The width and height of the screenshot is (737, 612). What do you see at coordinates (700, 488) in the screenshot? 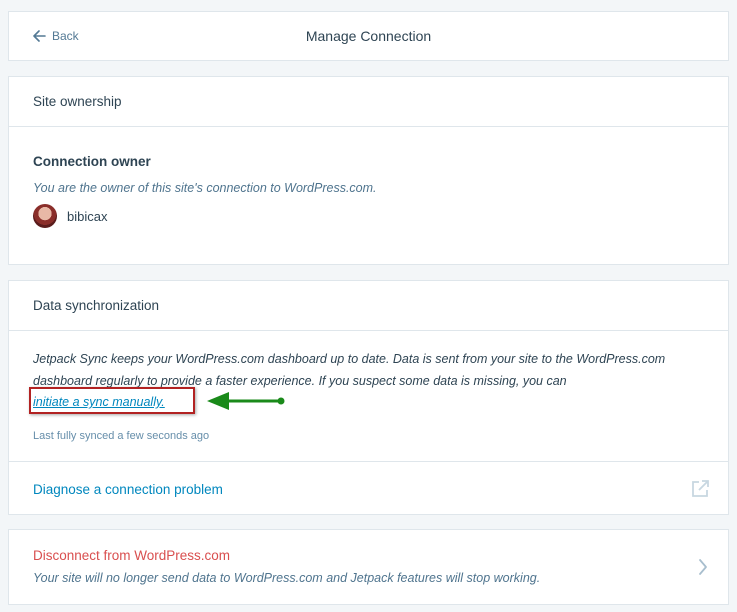
I see `external-link-icon` at bounding box center [700, 488].